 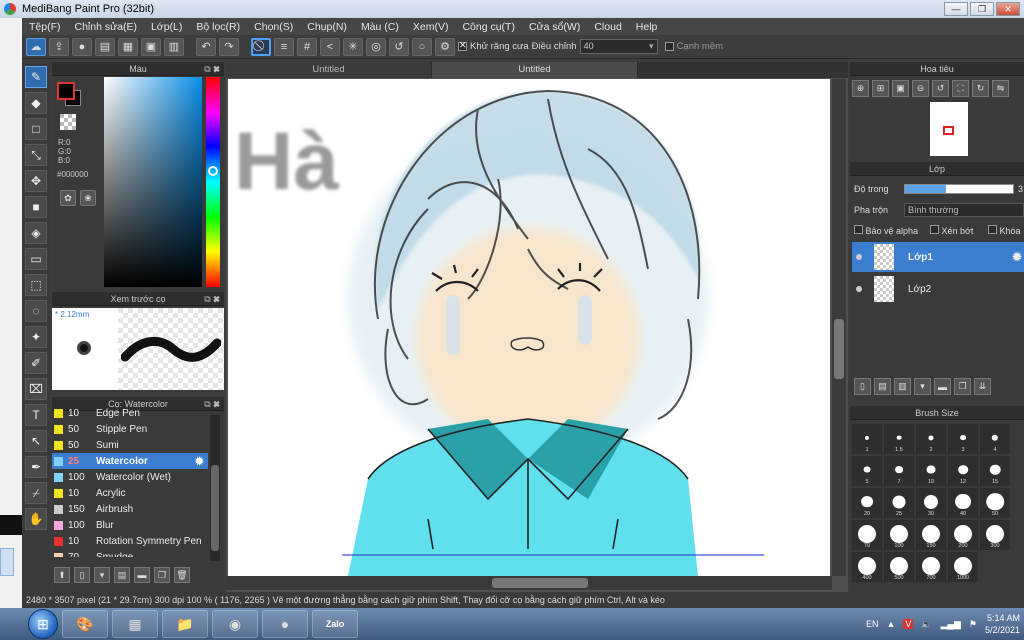 What do you see at coordinates (36, 103) in the screenshot?
I see `eraser-tool-icon: ◆` at bounding box center [36, 103].